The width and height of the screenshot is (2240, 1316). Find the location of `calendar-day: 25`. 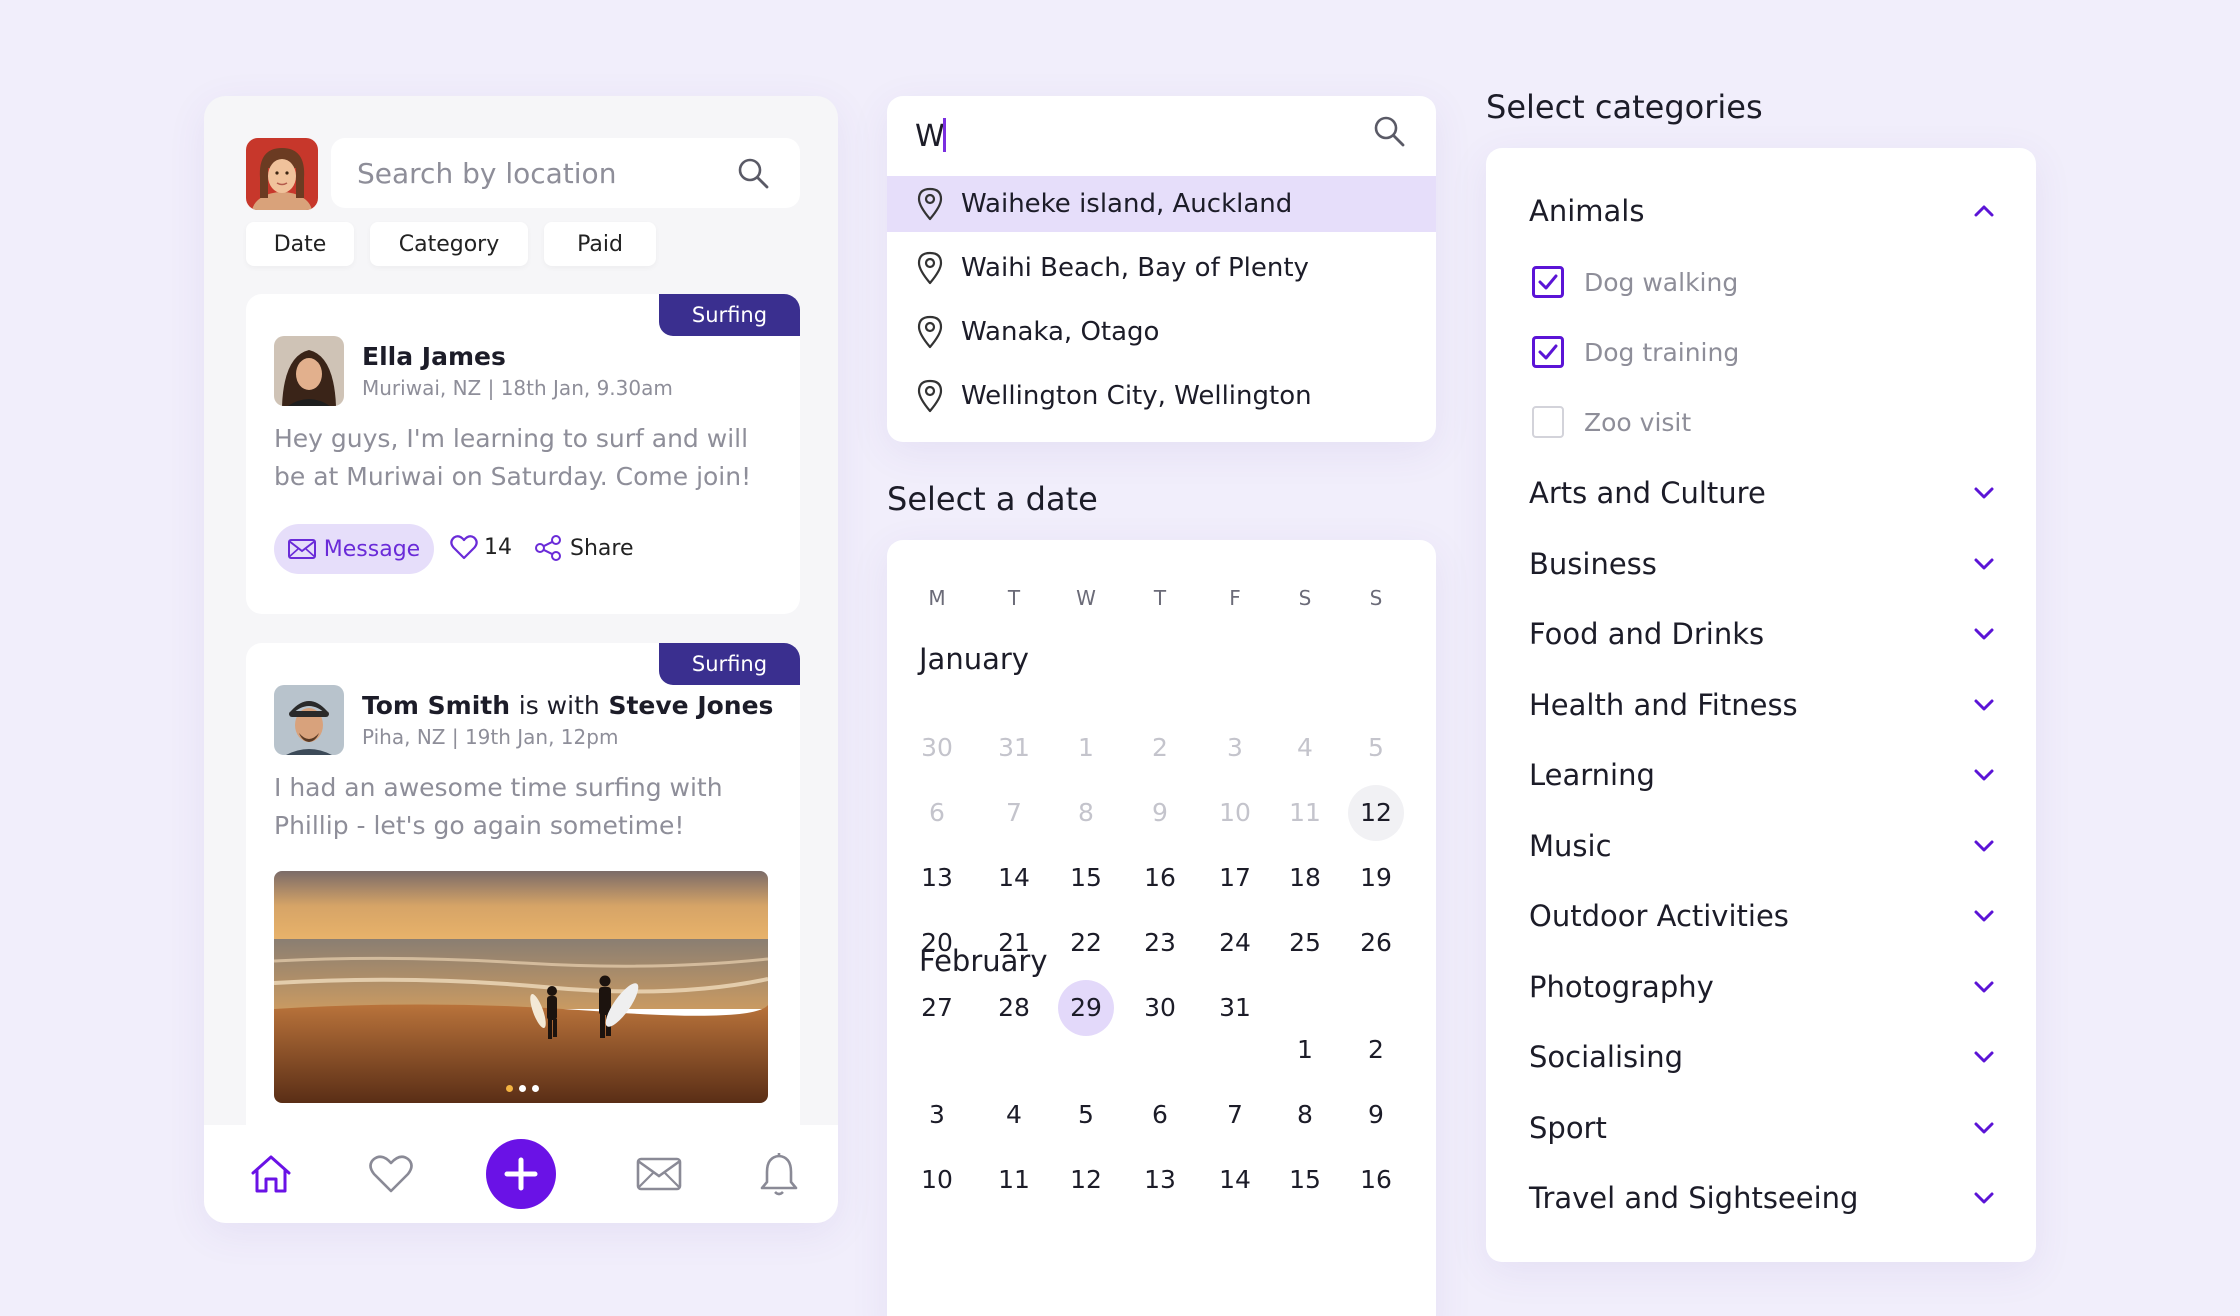

calendar-day: 25 is located at coordinates (1305, 943).